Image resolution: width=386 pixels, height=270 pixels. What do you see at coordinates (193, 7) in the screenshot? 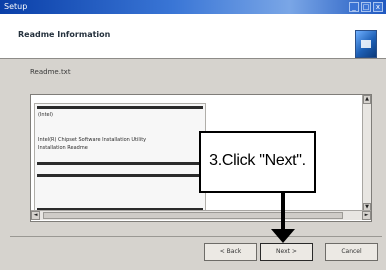
I see `title-bar: Setup _ □ x` at bounding box center [193, 7].